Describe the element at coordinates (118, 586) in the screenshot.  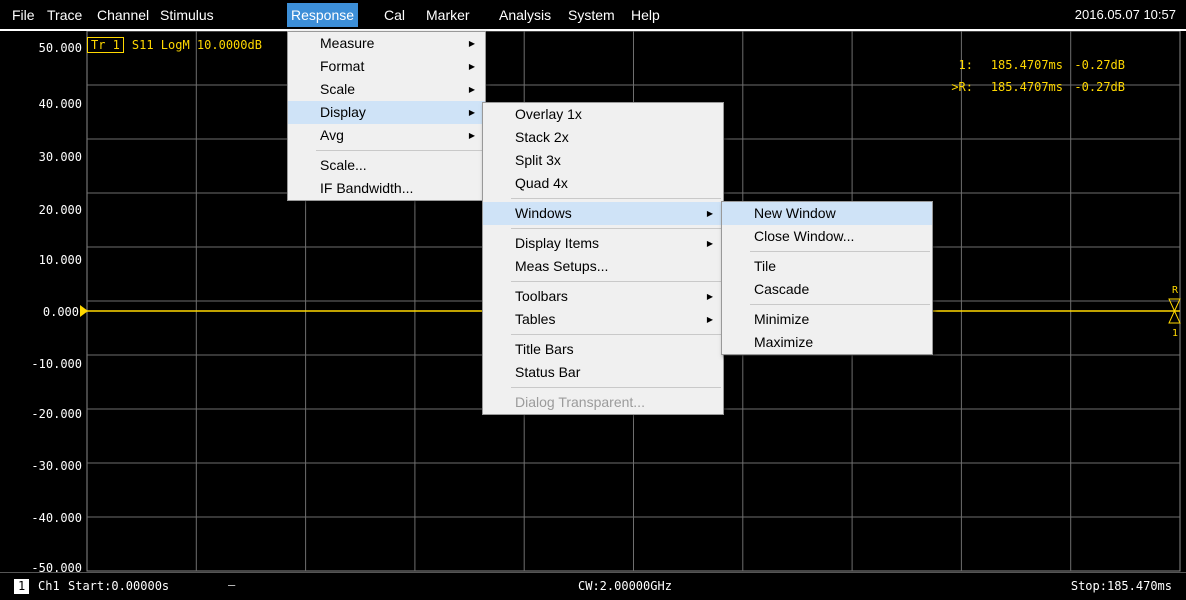
I see `start-frequency: Start:0.00000s` at that location.